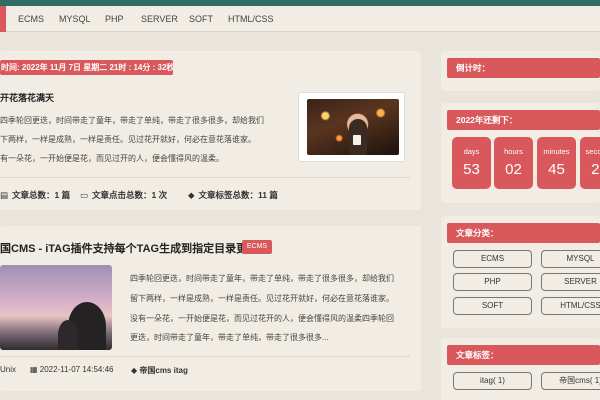  Describe the element at coordinates (556, 151) in the screenshot. I see `countdown-minutes-label: minutes` at that location.